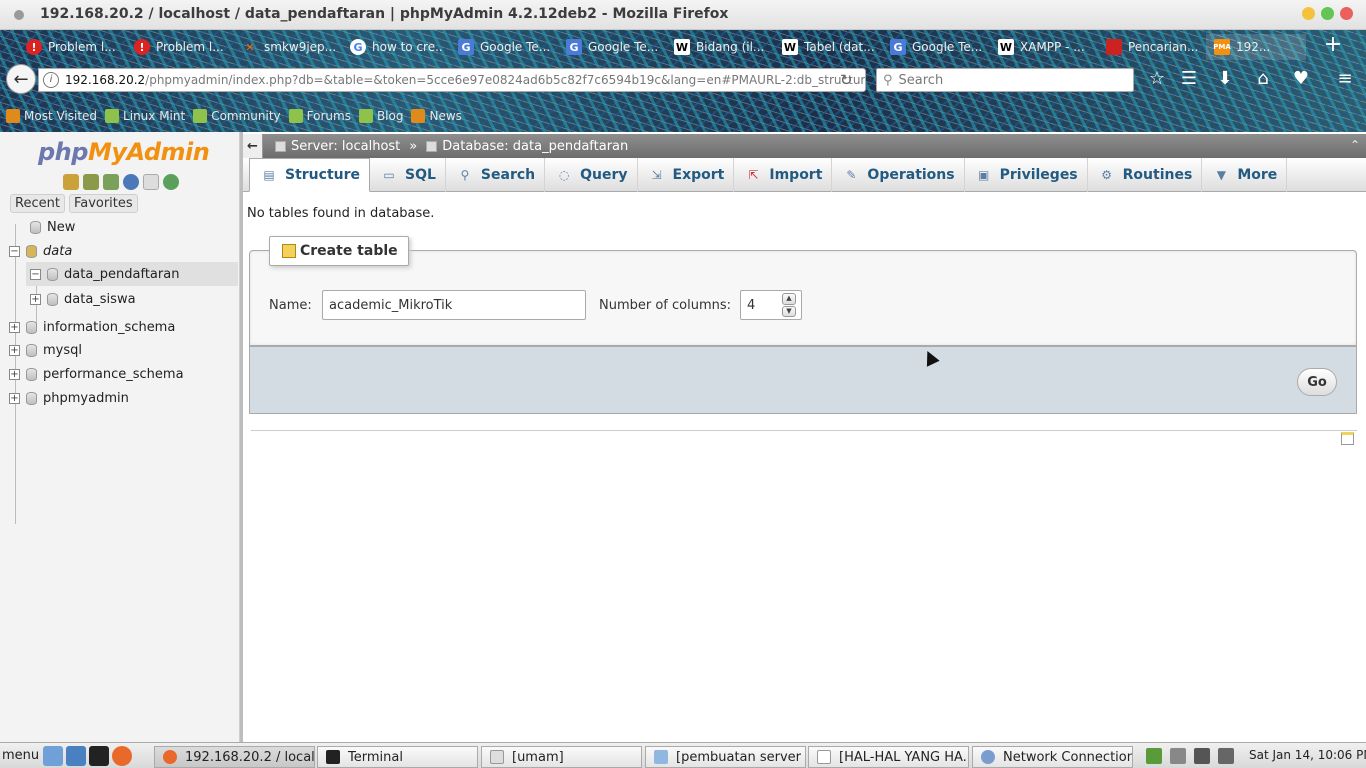 The image size is (1366, 768). What do you see at coordinates (92, 327) in the screenshot?
I see `tree-item-information-schema: + information_schema` at bounding box center [92, 327].